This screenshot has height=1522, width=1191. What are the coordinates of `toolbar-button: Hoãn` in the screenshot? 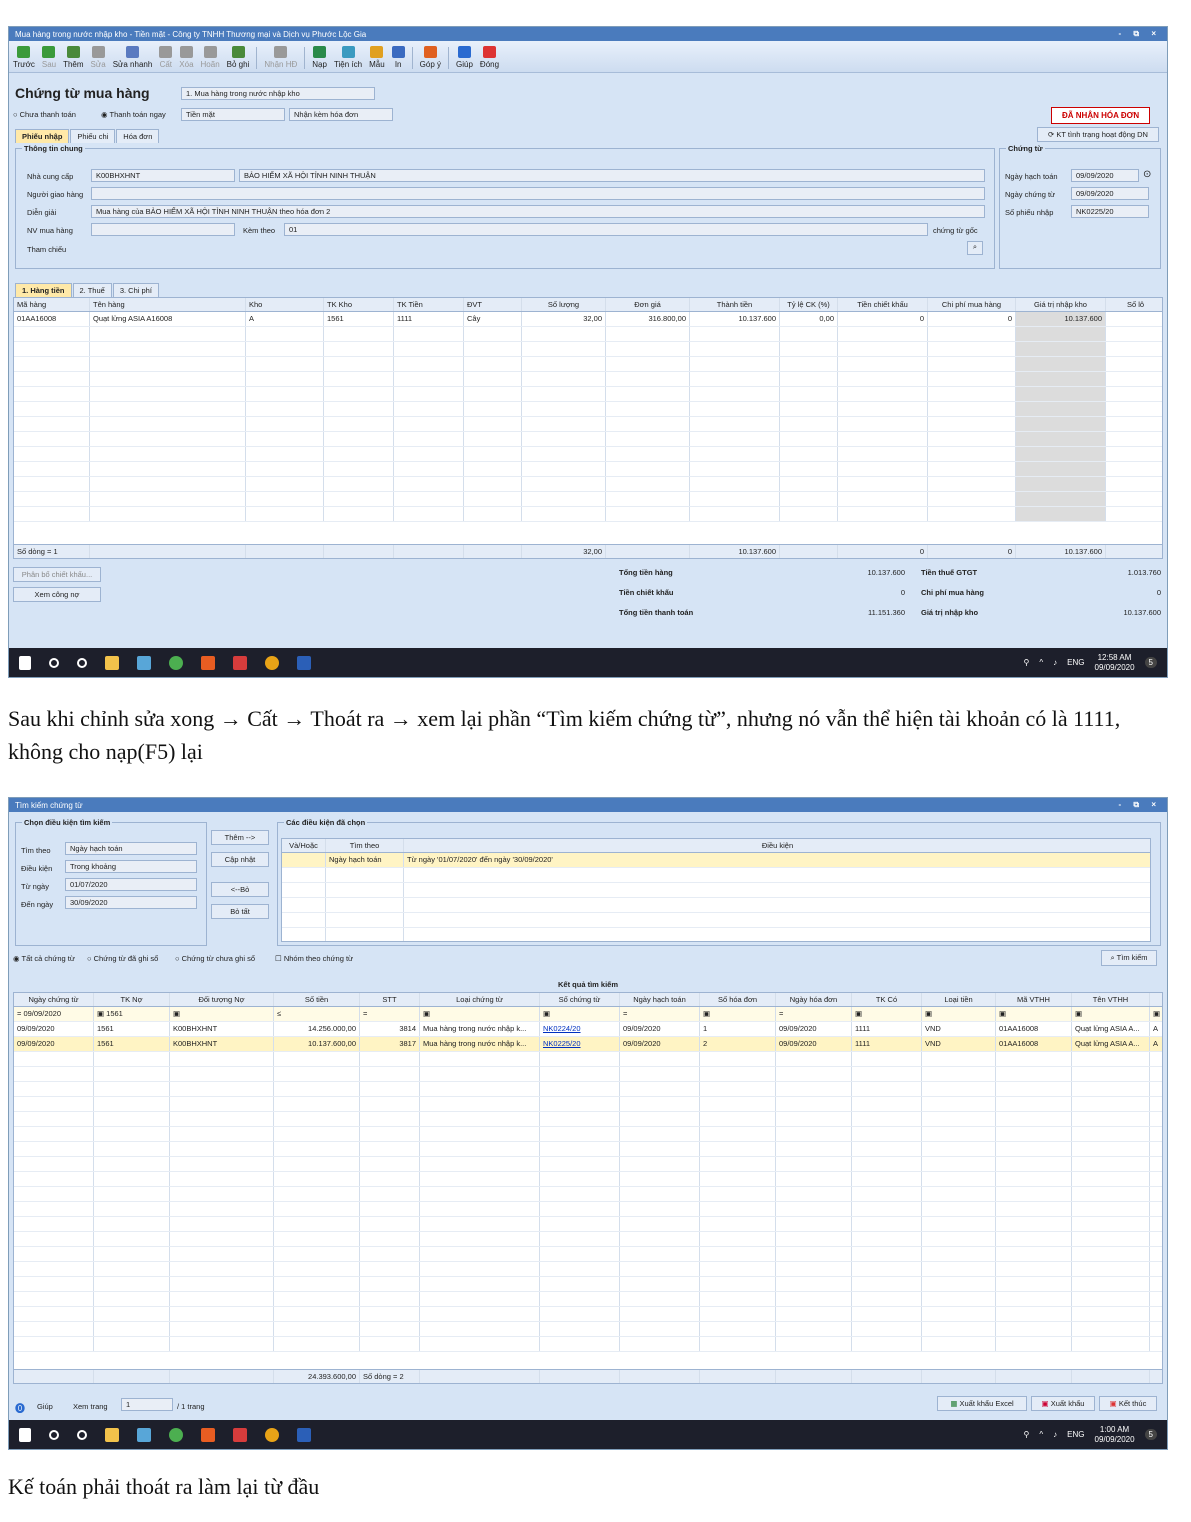 It's located at (210, 57).